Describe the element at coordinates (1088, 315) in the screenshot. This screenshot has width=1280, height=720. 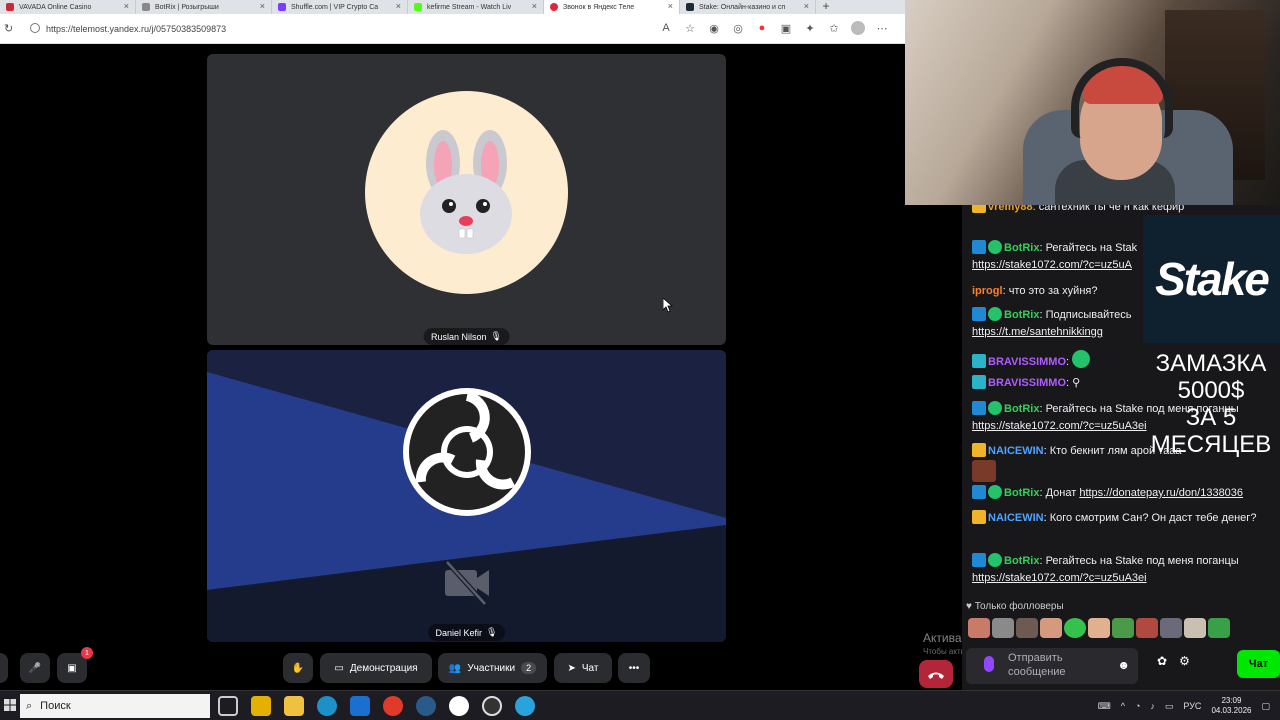
I see `chat-text: Подписывайтесь` at that location.